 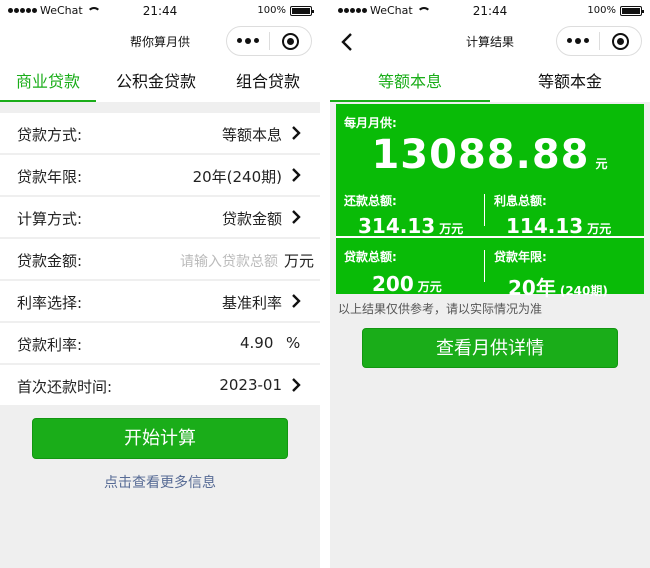 What do you see at coordinates (250, 385) in the screenshot?
I see `first-payment-value: 2023-01` at bounding box center [250, 385].